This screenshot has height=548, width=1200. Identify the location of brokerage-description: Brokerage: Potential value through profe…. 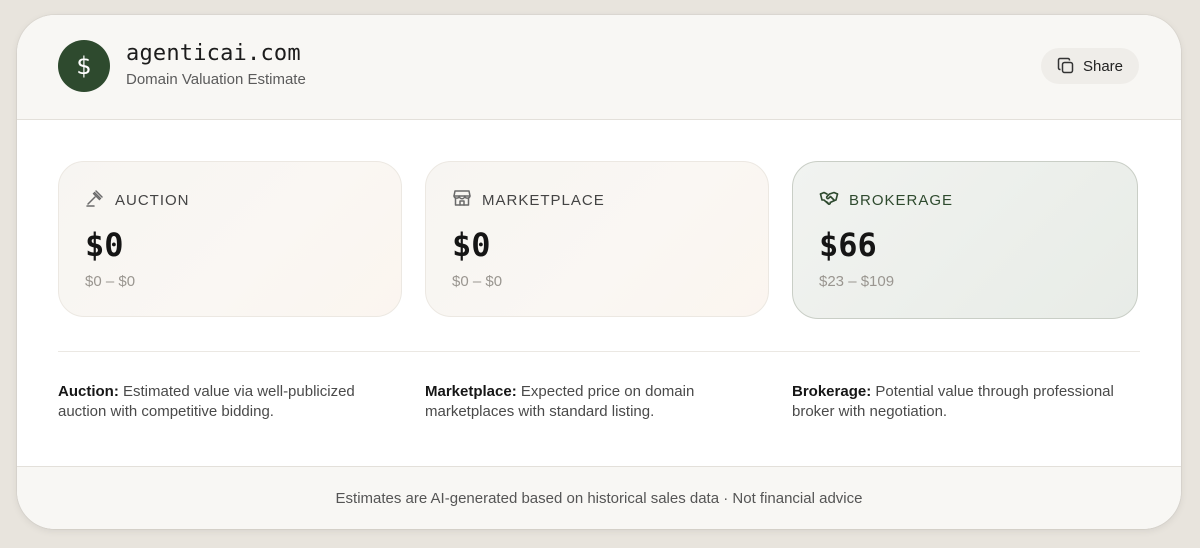
(962, 402).